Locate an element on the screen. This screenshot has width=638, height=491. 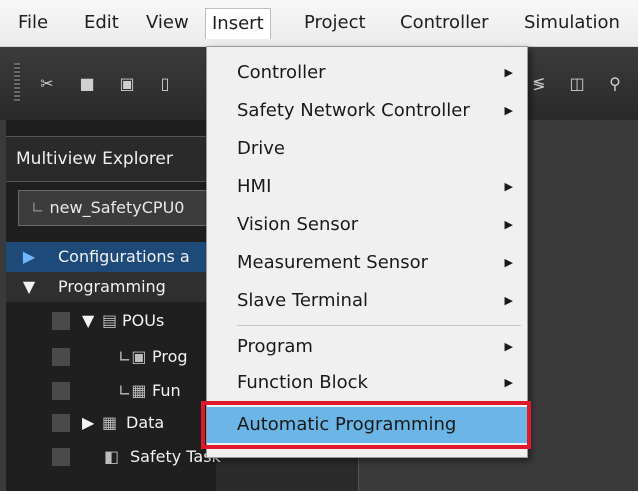
delete-icon: ▯ is located at coordinates (165, 84).